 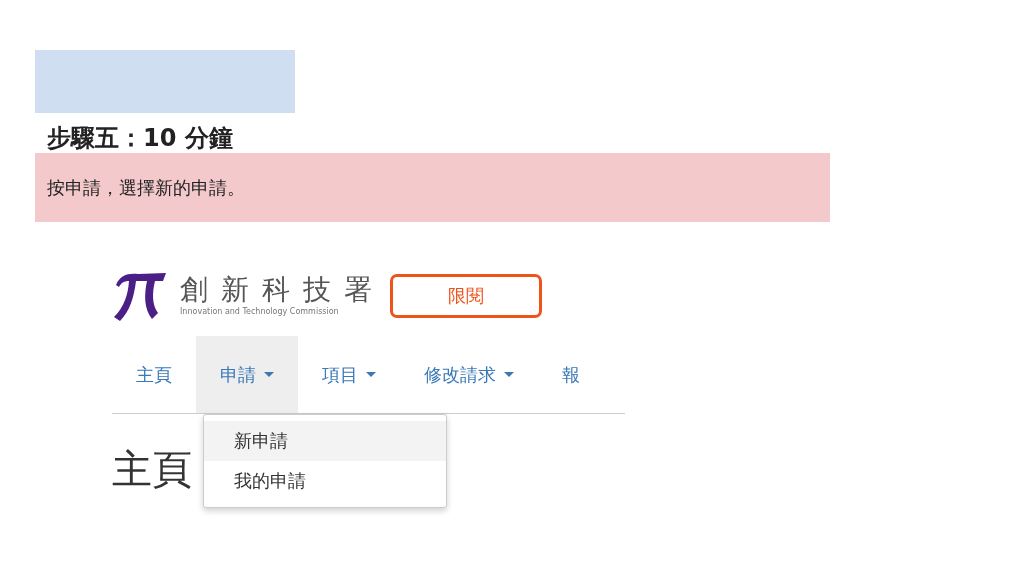 What do you see at coordinates (277, 290) in the screenshot?
I see `organization-name: 創 新 科 技 署` at bounding box center [277, 290].